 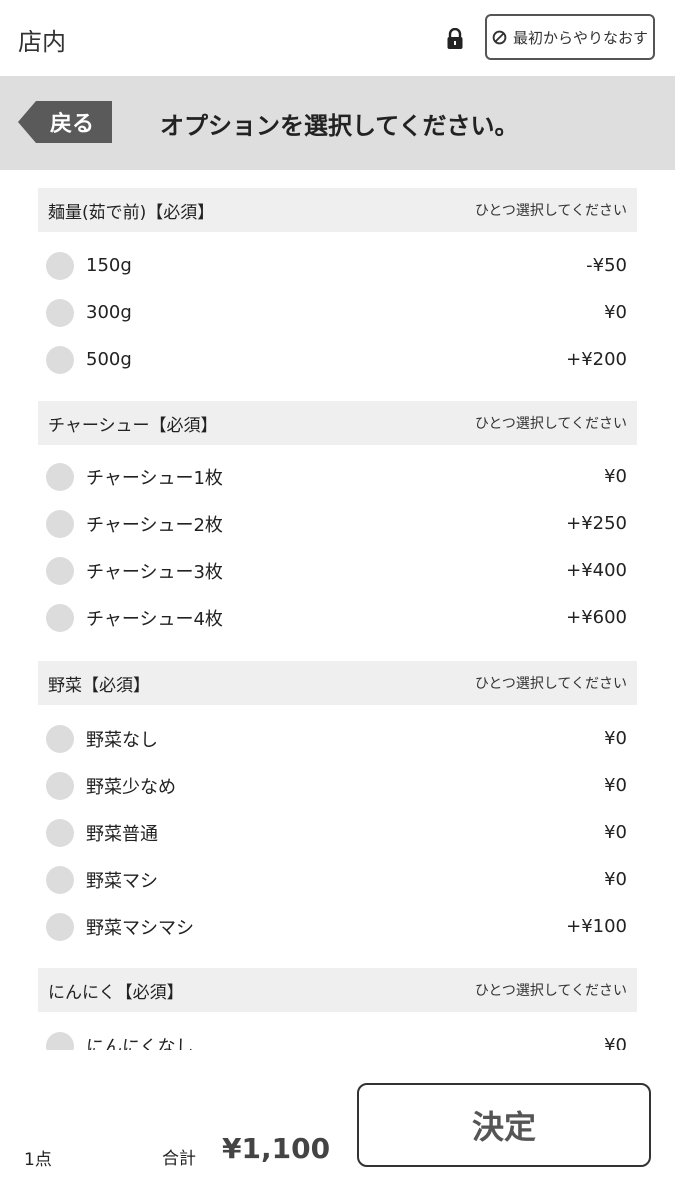 What do you see at coordinates (42, 42) in the screenshot?
I see `store-title: 店内` at bounding box center [42, 42].